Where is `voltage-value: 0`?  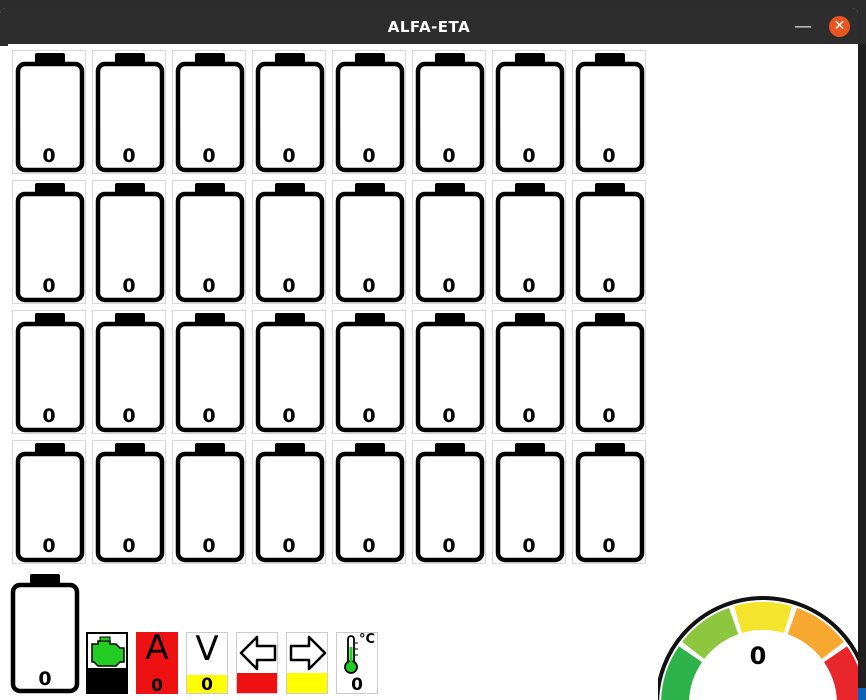 voltage-value: 0 is located at coordinates (207, 684).